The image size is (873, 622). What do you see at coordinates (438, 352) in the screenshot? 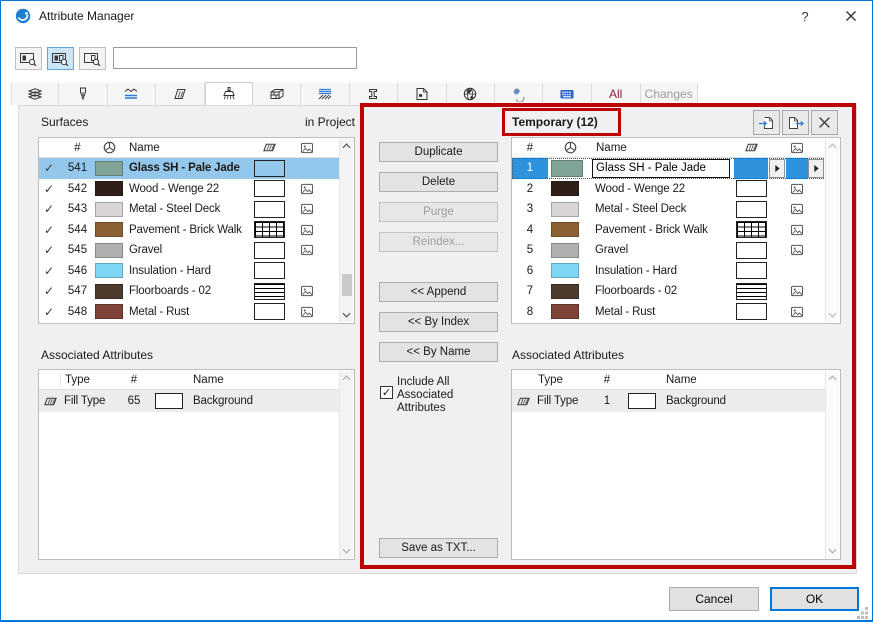
I see `by-name-button: << By Name` at bounding box center [438, 352].